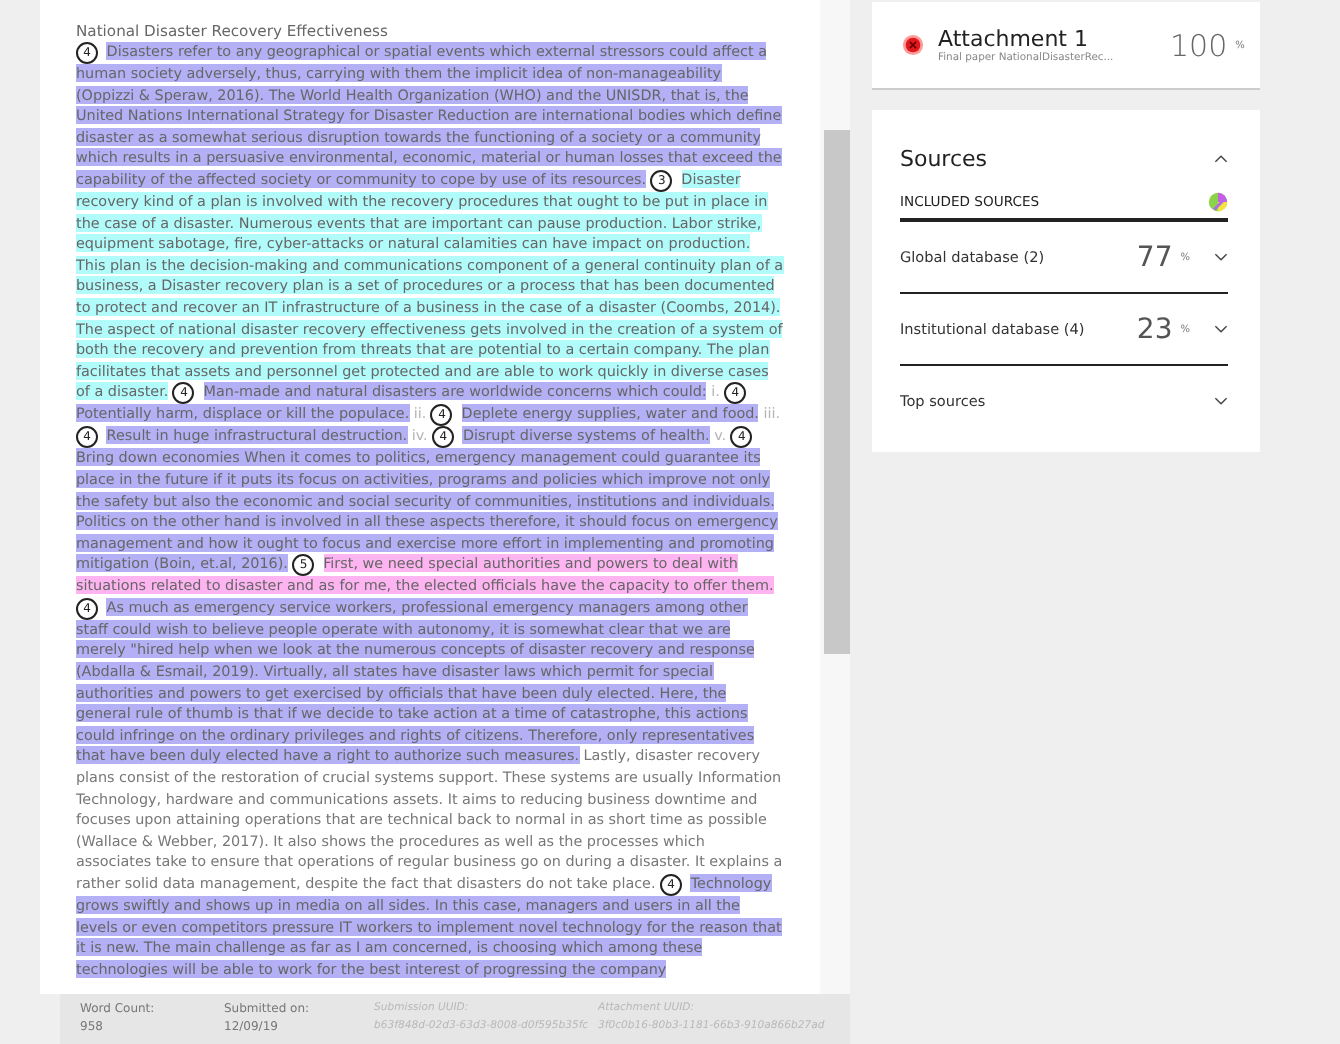  What do you see at coordinates (1154, 329) in the screenshot?
I see `source-score: 23` at bounding box center [1154, 329].